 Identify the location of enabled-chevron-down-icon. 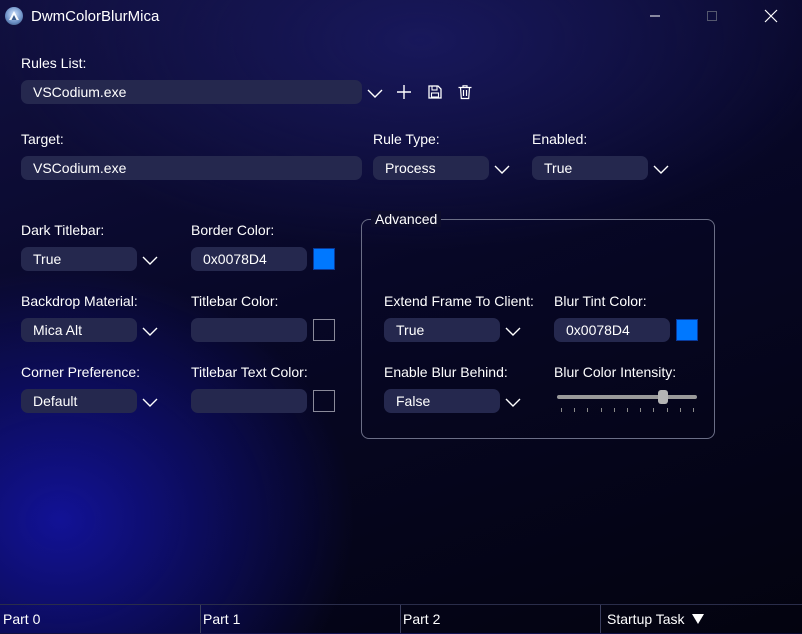
(661, 169).